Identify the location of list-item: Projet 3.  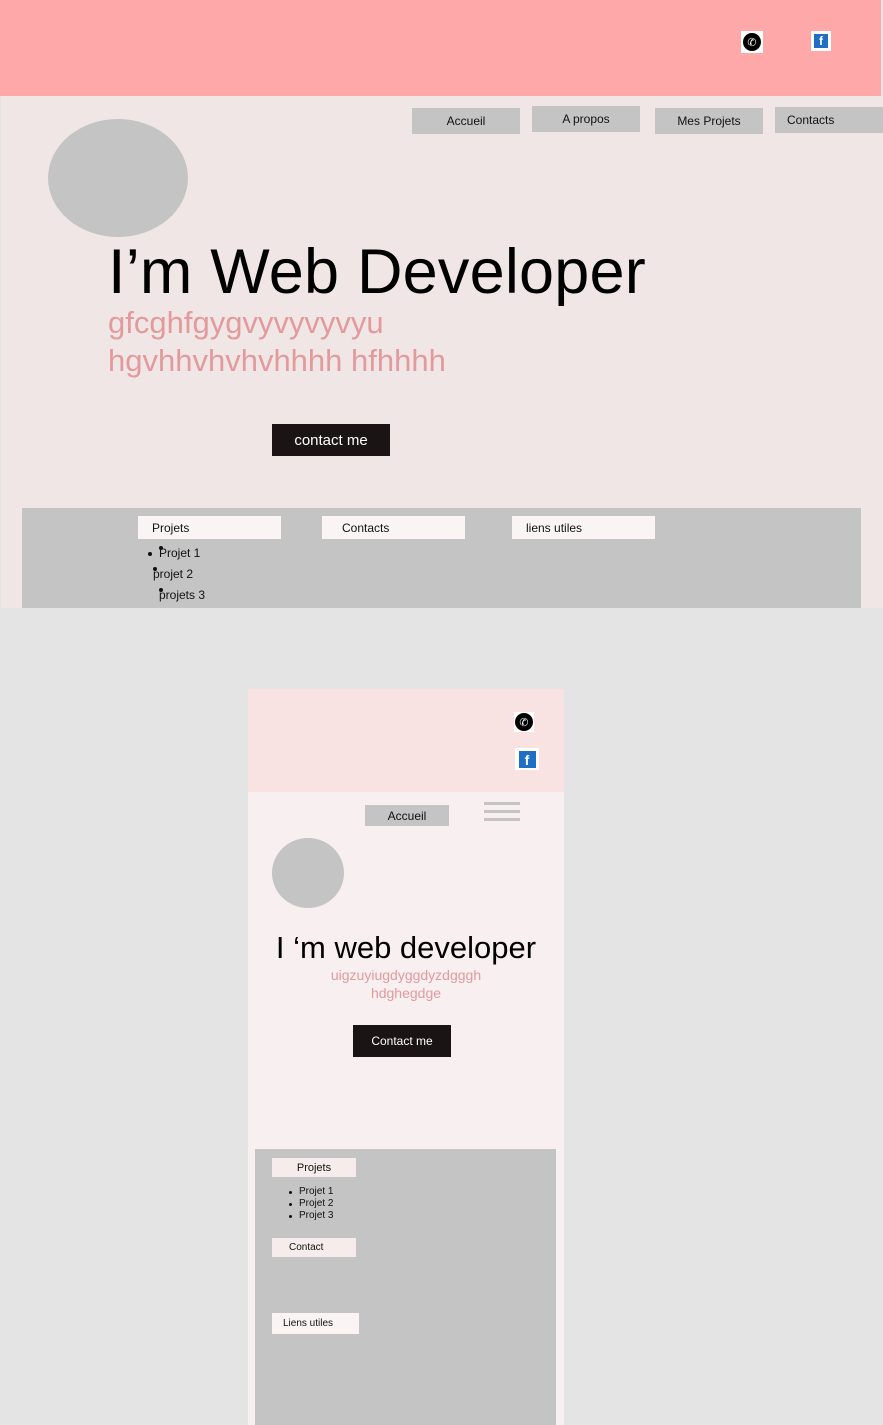
(311, 1216).